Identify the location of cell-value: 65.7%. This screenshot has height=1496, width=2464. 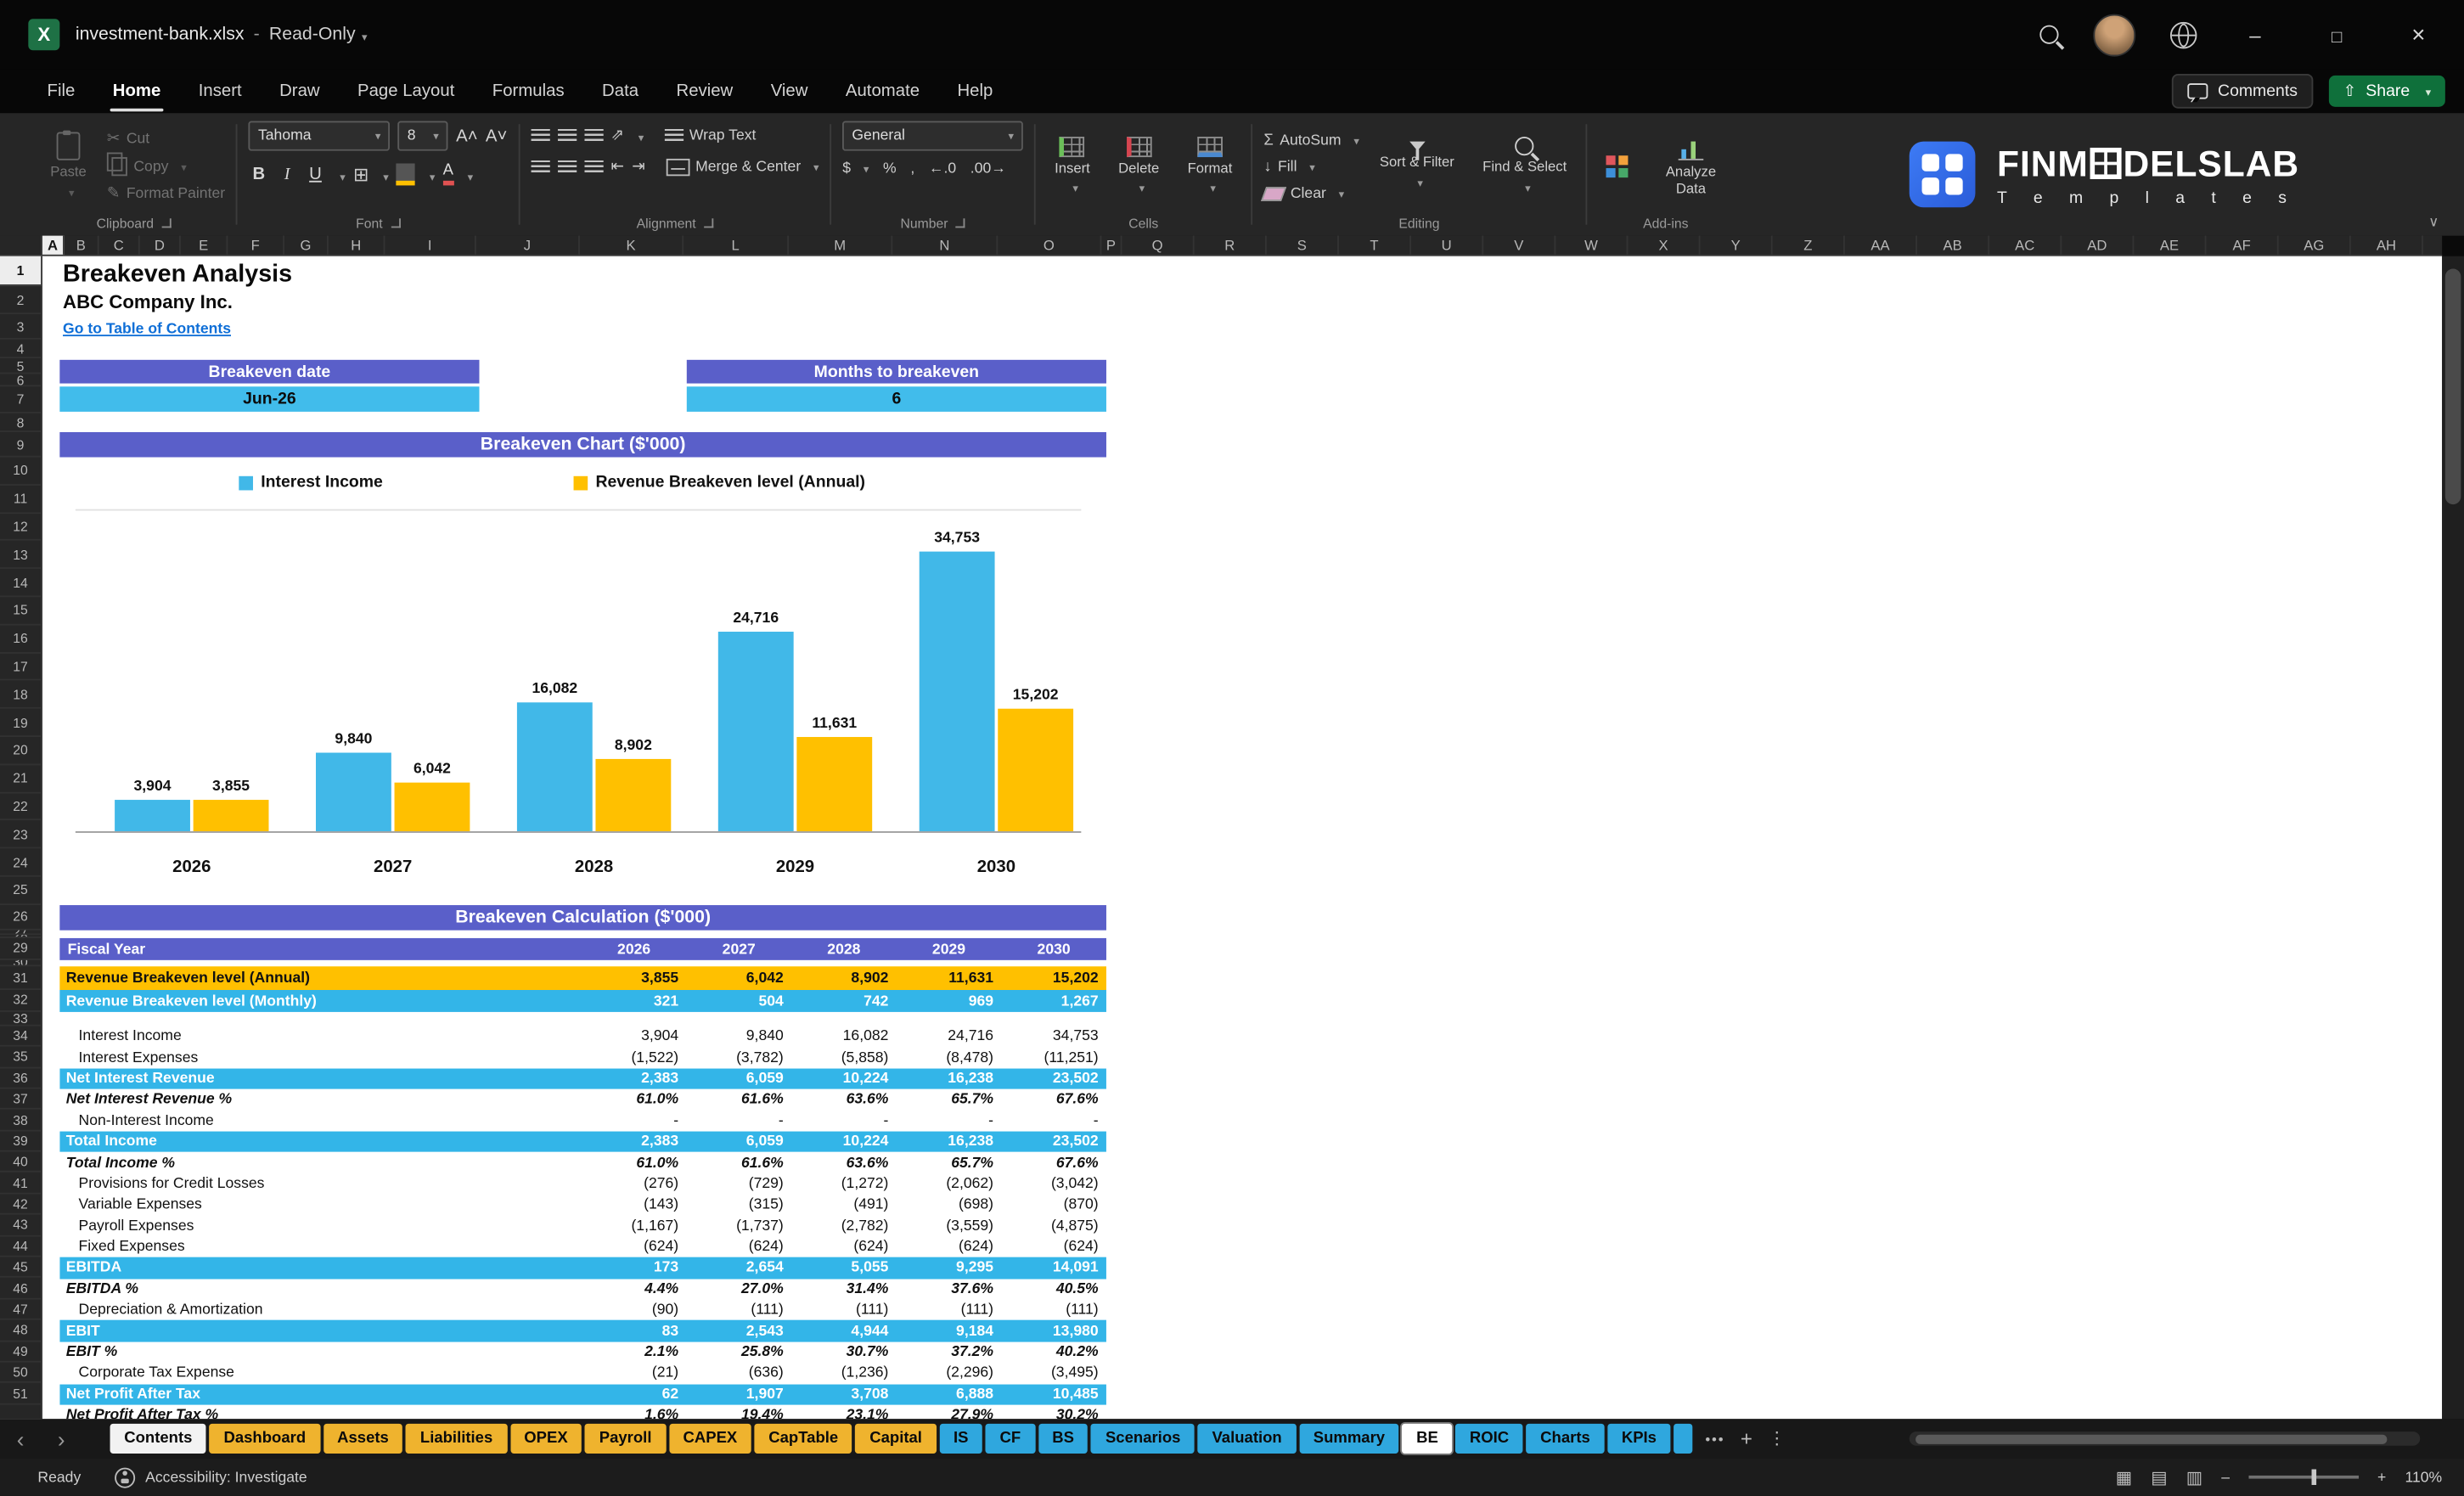
(949, 1162).